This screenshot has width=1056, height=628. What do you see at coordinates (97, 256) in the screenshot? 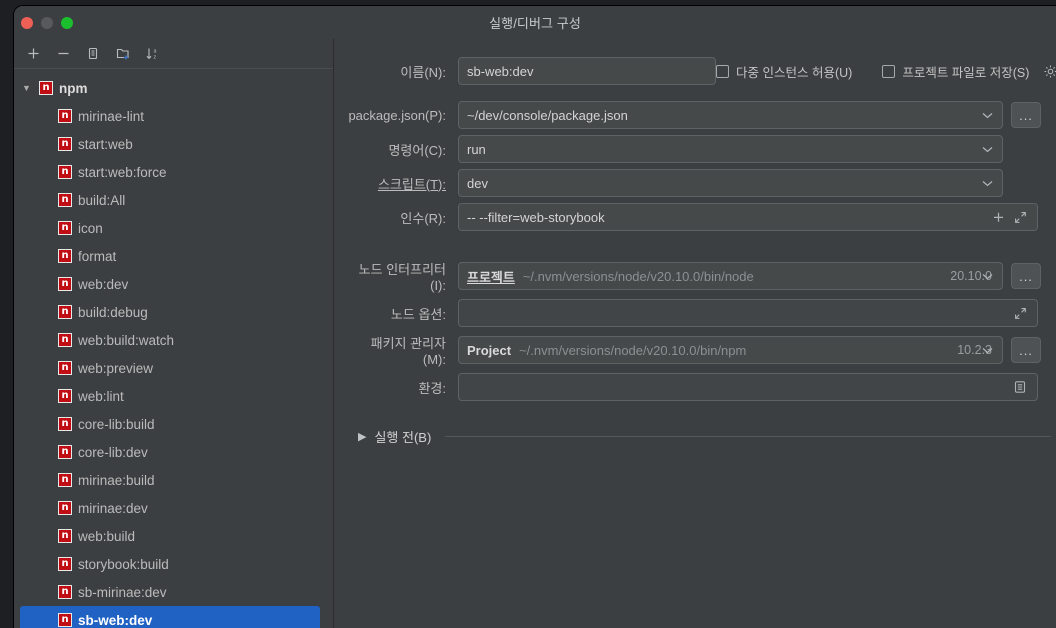
I see `list-item-label: format` at bounding box center [97, 256].